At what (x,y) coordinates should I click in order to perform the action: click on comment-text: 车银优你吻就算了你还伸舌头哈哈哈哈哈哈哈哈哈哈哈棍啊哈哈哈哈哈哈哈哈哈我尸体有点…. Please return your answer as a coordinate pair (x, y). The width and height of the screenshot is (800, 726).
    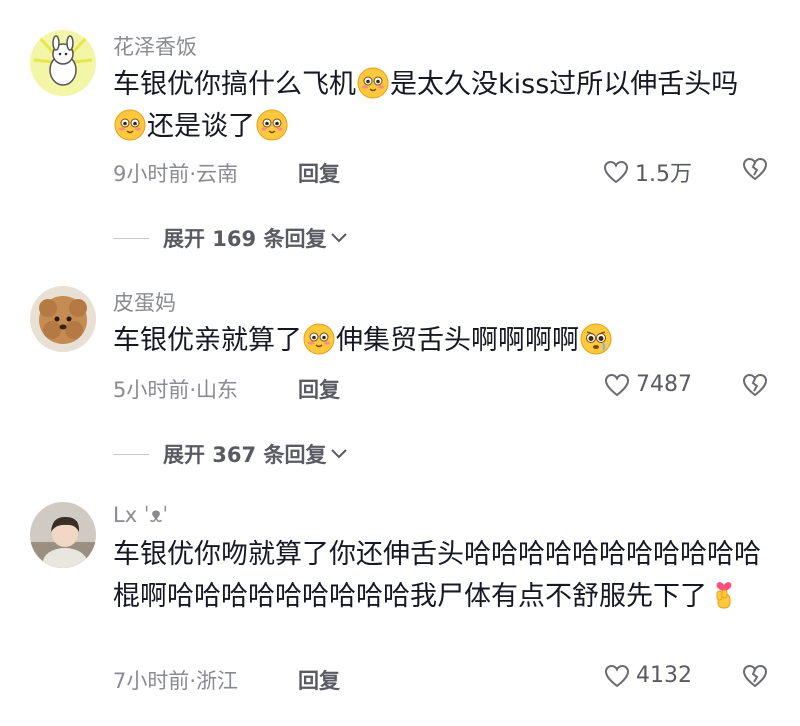
    Looking at the image, I should click on (443, 576).